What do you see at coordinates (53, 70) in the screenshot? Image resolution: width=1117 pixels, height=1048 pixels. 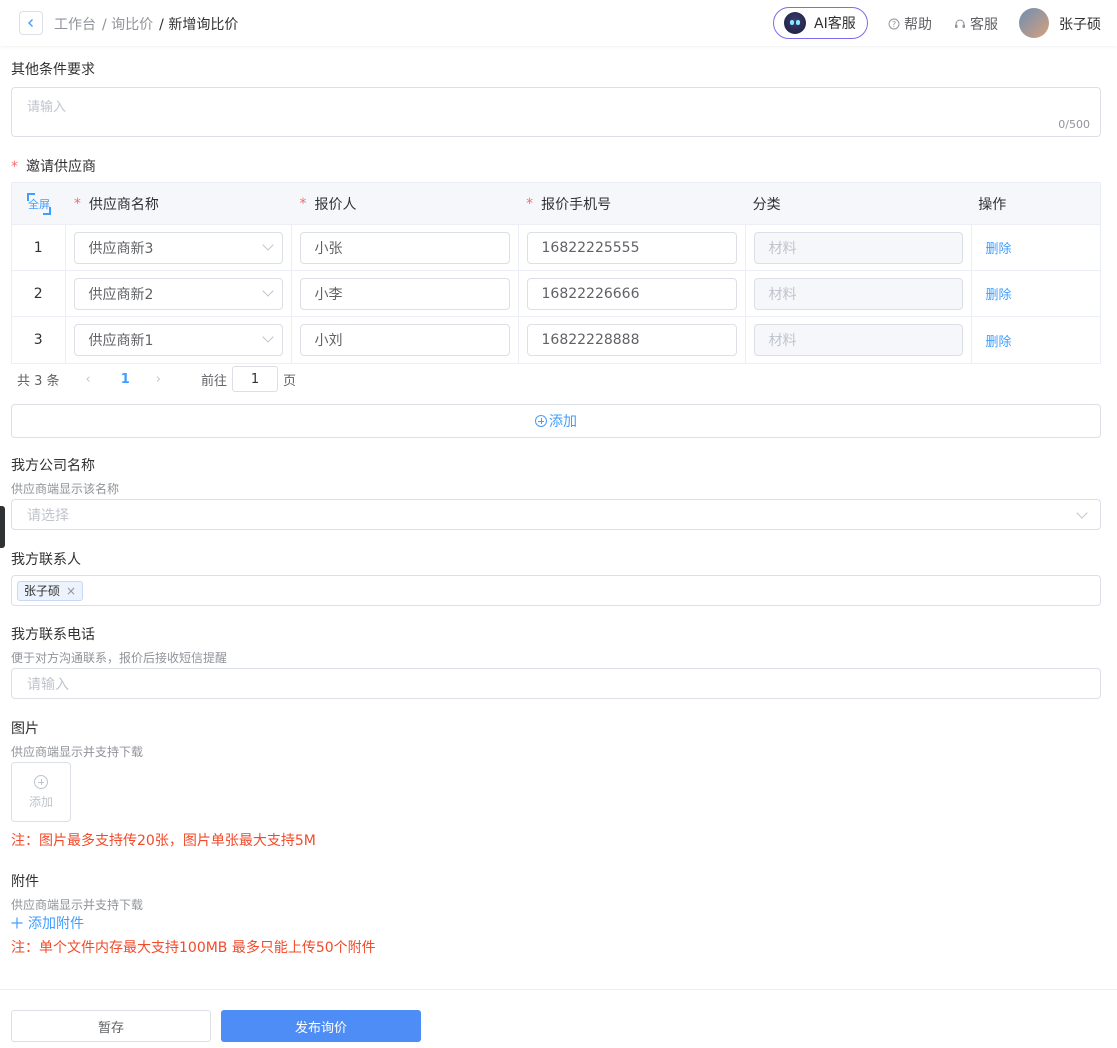 I see `other-conditions-label: 其他条件要求` at bounding box center [53, 70].